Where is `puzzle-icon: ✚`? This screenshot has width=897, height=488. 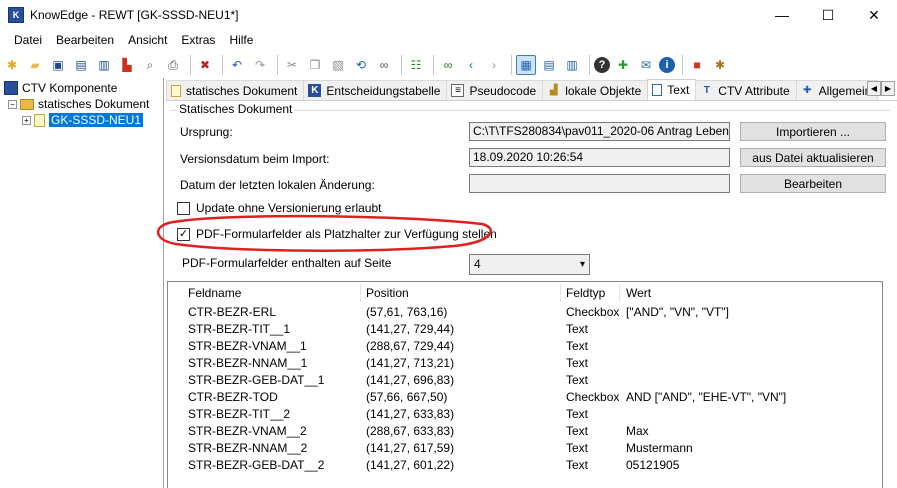
puzzle-icon: ✚ is located at coordinates (807, 90).